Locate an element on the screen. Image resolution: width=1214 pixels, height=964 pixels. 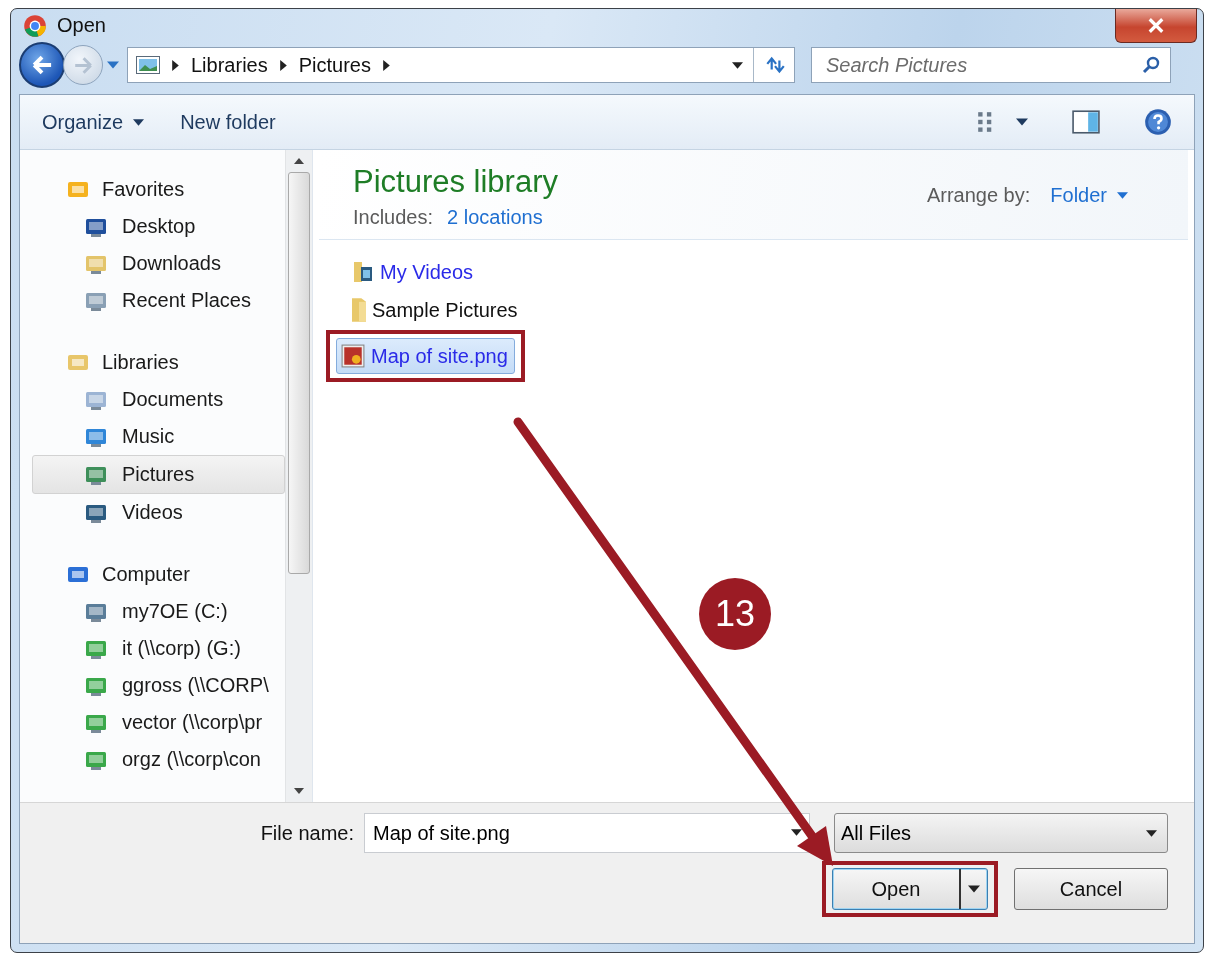
history-caret-icon is located at coordinates (113, 65).